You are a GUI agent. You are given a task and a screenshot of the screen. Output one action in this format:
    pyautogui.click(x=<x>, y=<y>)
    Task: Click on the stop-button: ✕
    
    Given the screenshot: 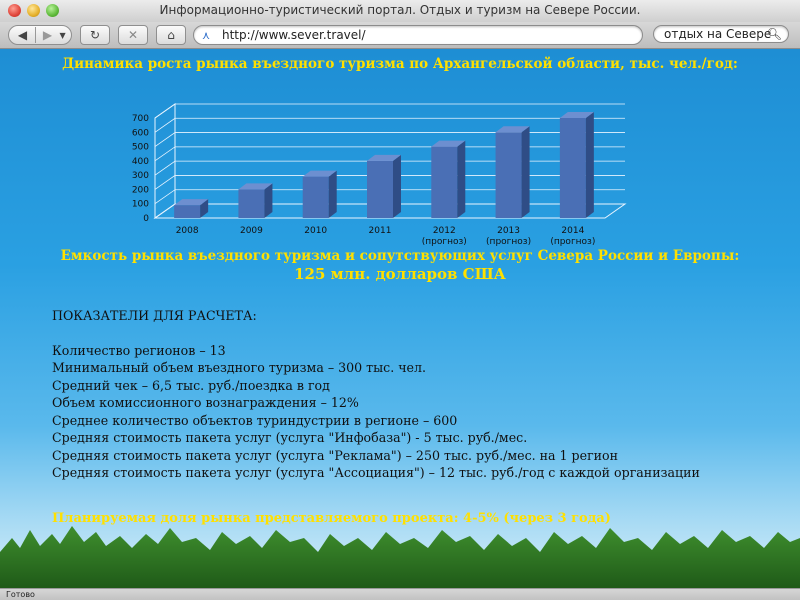 What is the action you would take?
    pyautogui.click(x=133, y=35)
    